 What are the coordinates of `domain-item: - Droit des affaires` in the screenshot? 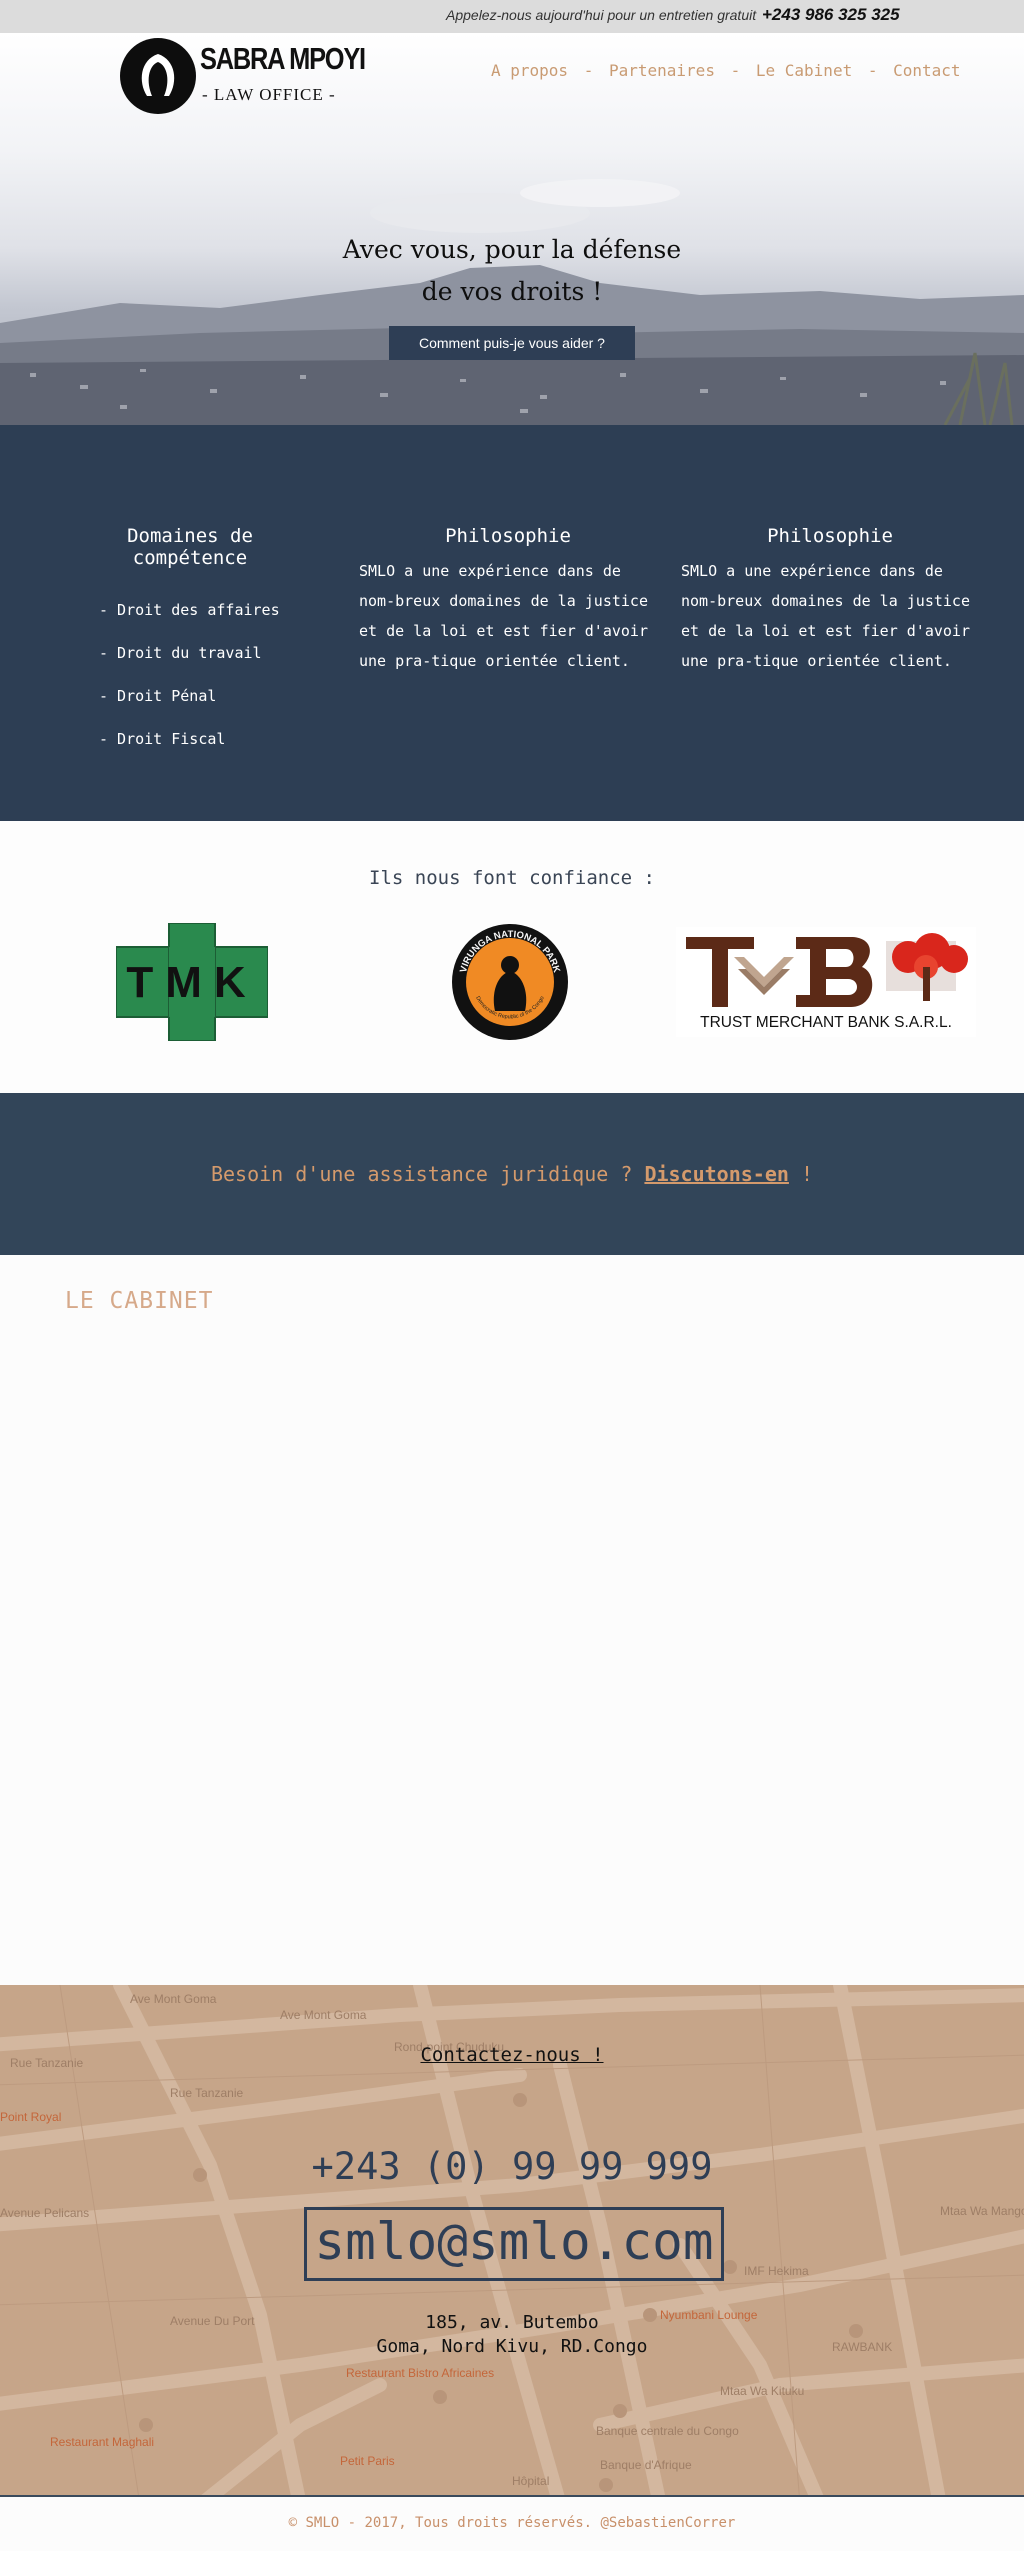 It's located at (189, 610).